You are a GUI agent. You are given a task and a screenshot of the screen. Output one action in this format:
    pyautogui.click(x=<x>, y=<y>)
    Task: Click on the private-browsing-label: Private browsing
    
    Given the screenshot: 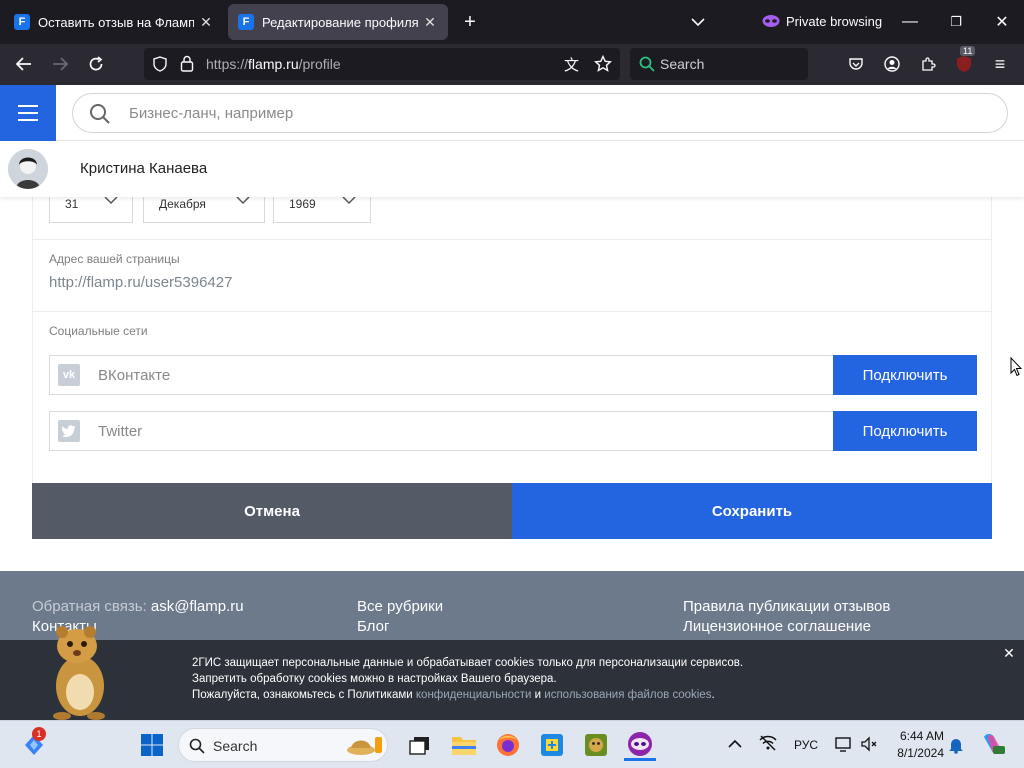 What is the action you would take?
    pyautogui.click(x=834, y=21)
    